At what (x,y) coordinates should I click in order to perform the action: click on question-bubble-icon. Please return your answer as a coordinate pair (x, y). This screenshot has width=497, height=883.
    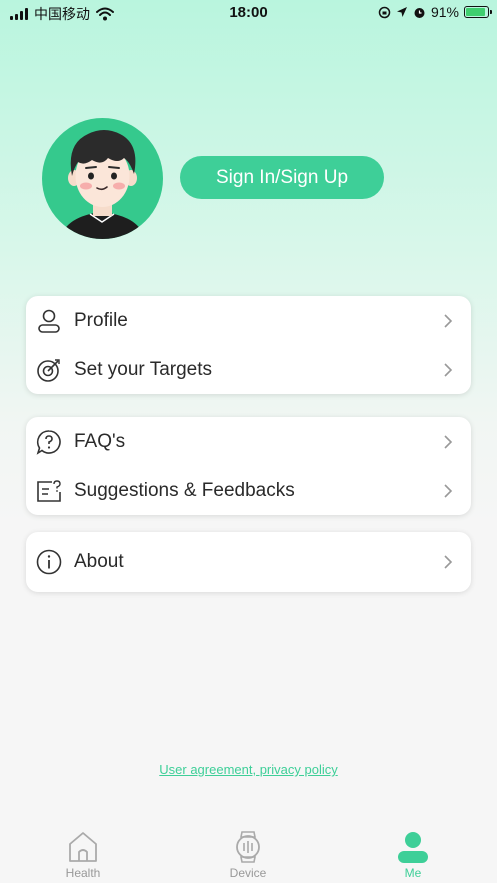
    Looking at the image, I should click on (48, 442).